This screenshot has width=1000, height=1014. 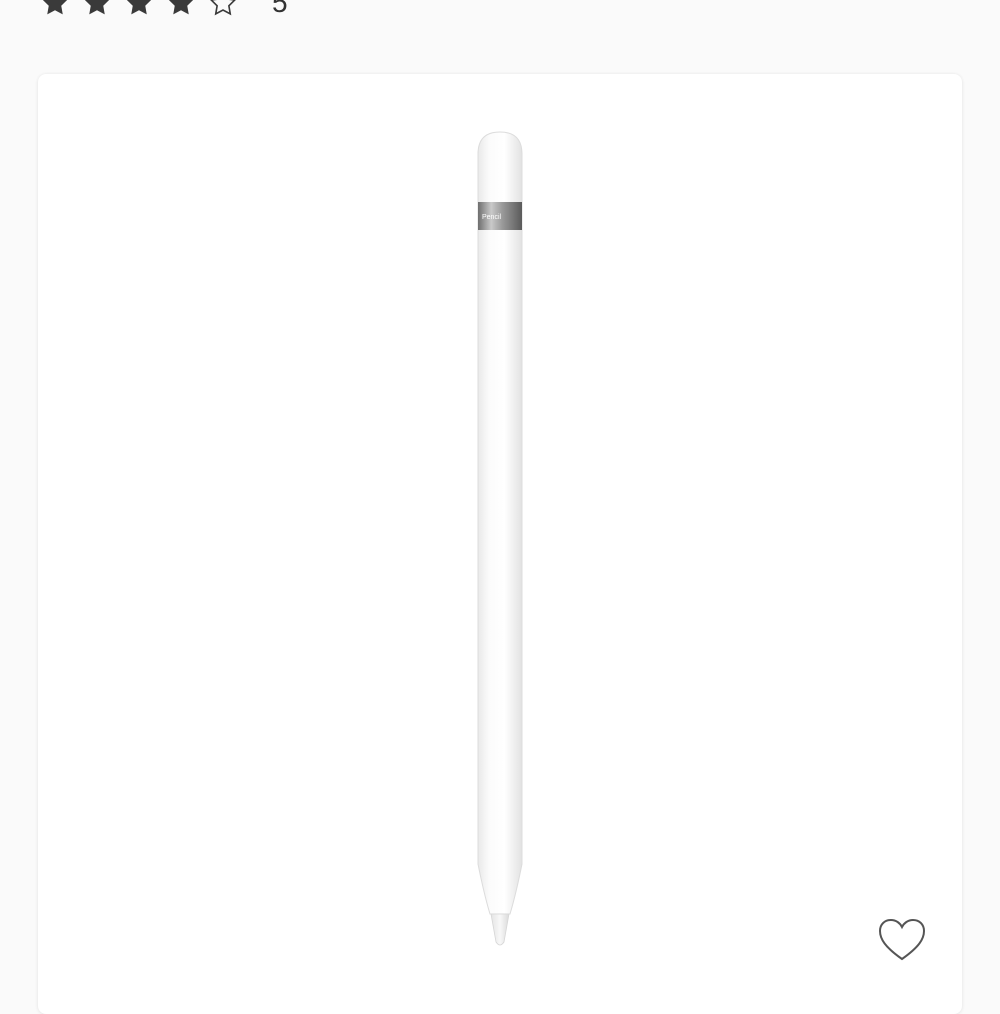 I want to click on pencil-band-text: Pencil, so click(x=492, y=217).